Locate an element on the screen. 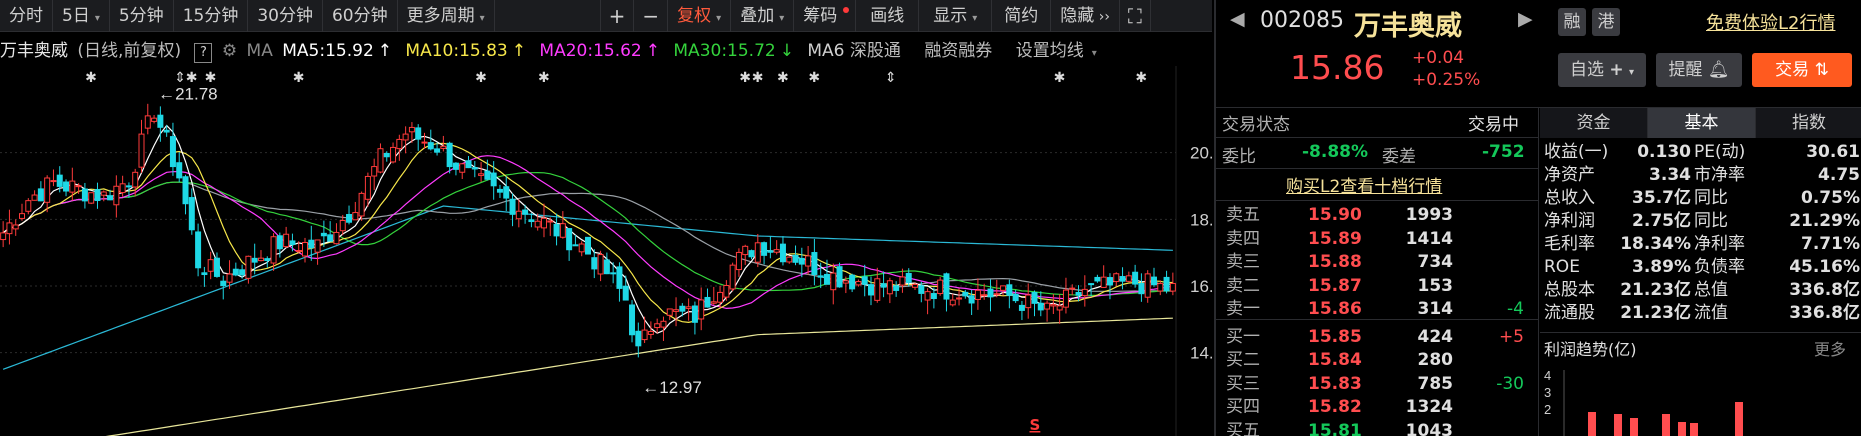  ask-row: 卖二 15.87 153 is located at coordinates (1376, 286).